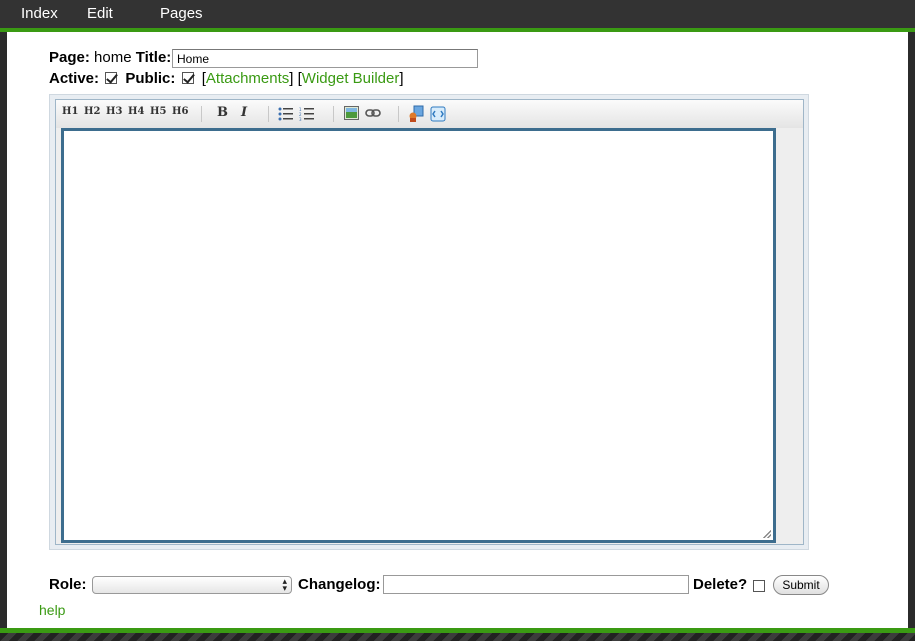  What do you see at coordinates (181, 13) in the screenshot?
I see `nav-pages: Pages` at bounding box center [181, 13].